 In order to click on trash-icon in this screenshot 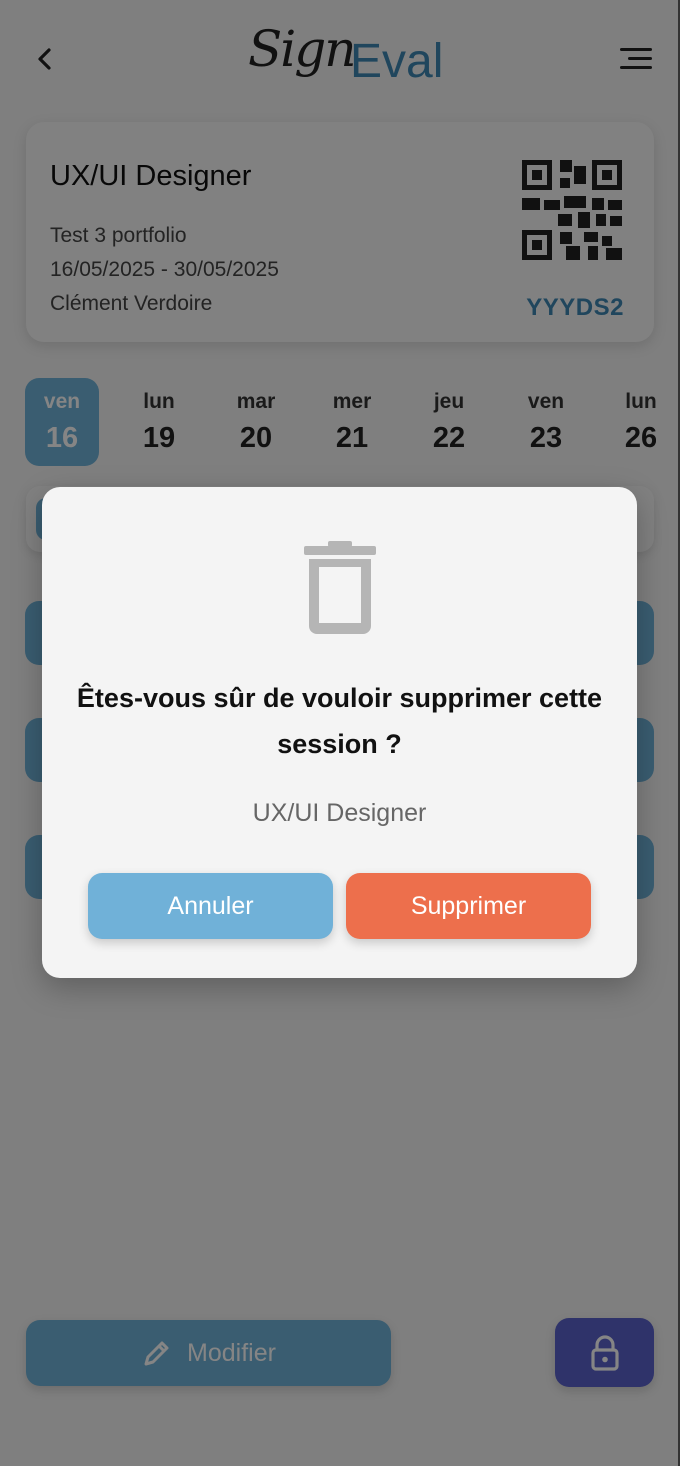, I will do `click(340, 587)`.